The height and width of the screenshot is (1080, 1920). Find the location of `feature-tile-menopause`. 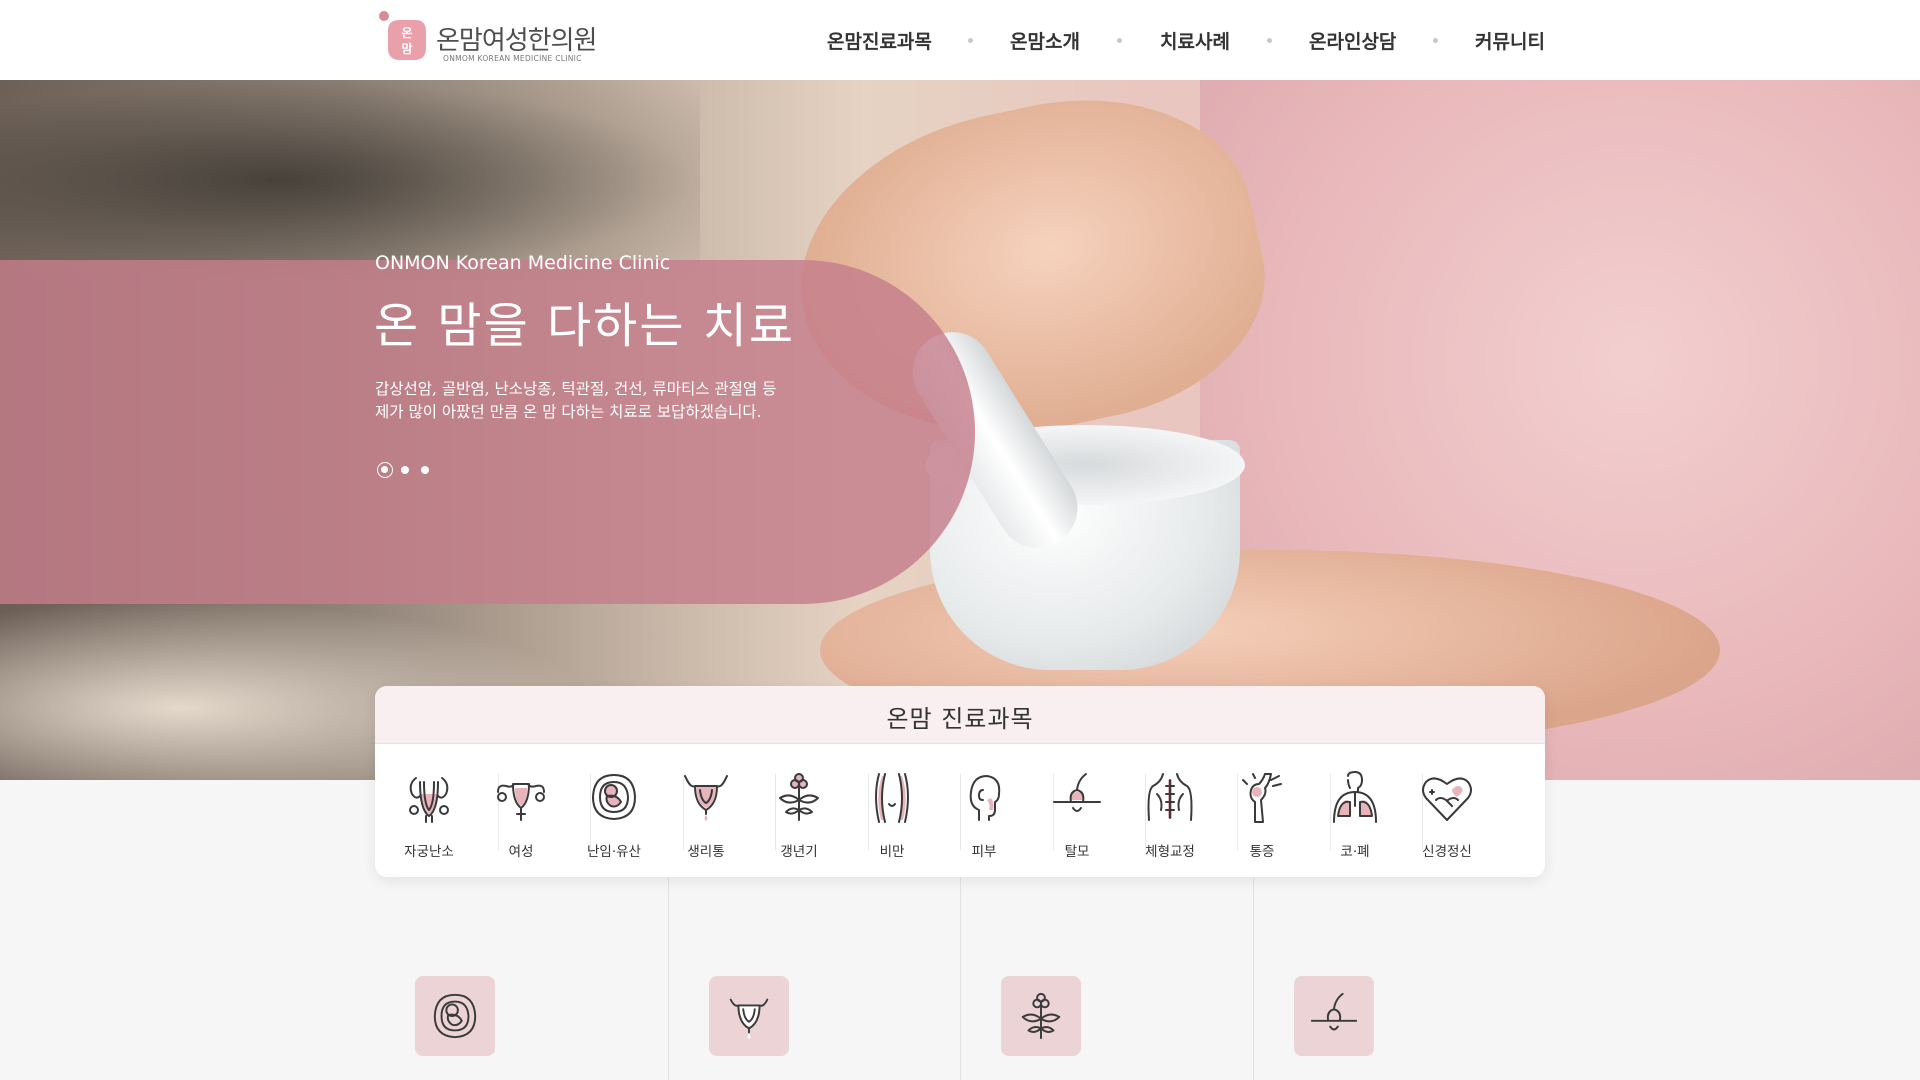

feature-tile-menopause is located at coordinates (1041, 1016).